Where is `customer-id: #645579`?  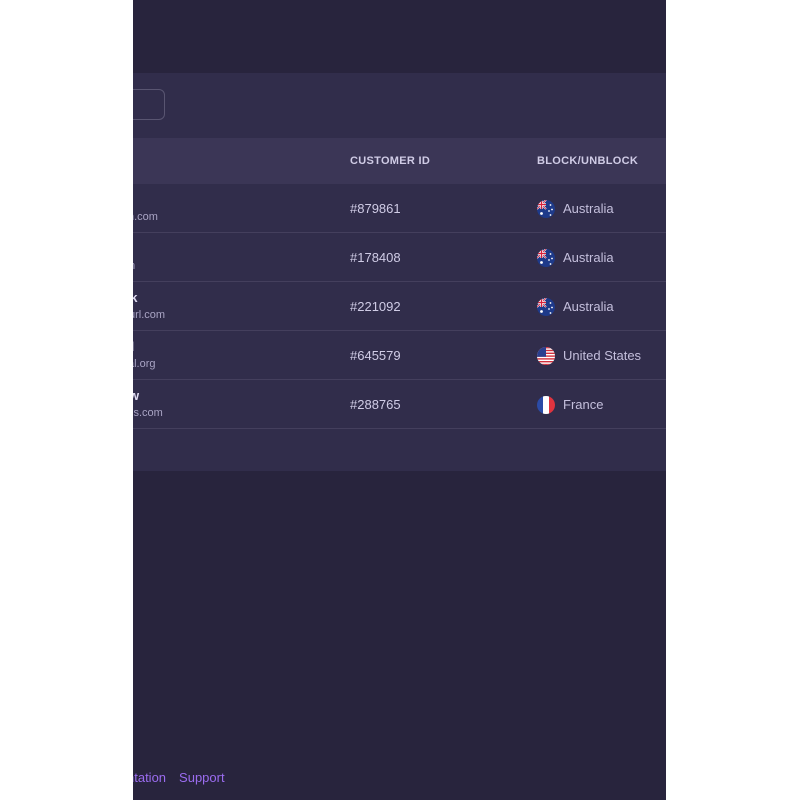
customer-id: #645579 is located at coordinates (375, 355).